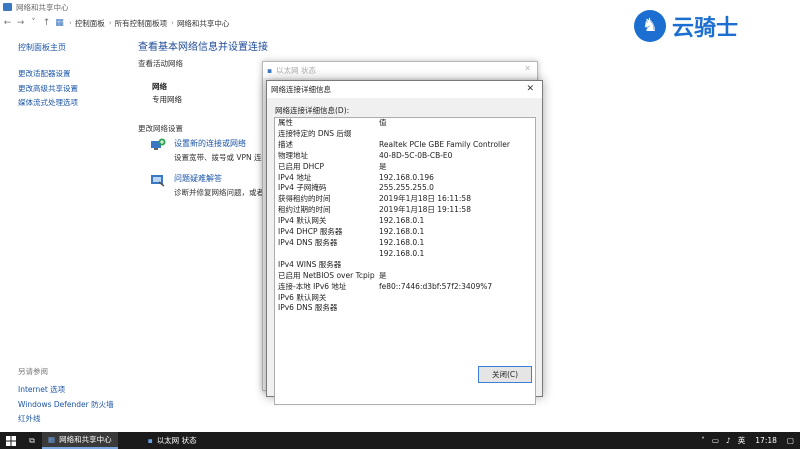 Image resolution: width=800 pixels, height=449 pixels. Describe the element at coordinates (270, 70) in the screenshot. I see `ethernet-icon: ▪` at that location.